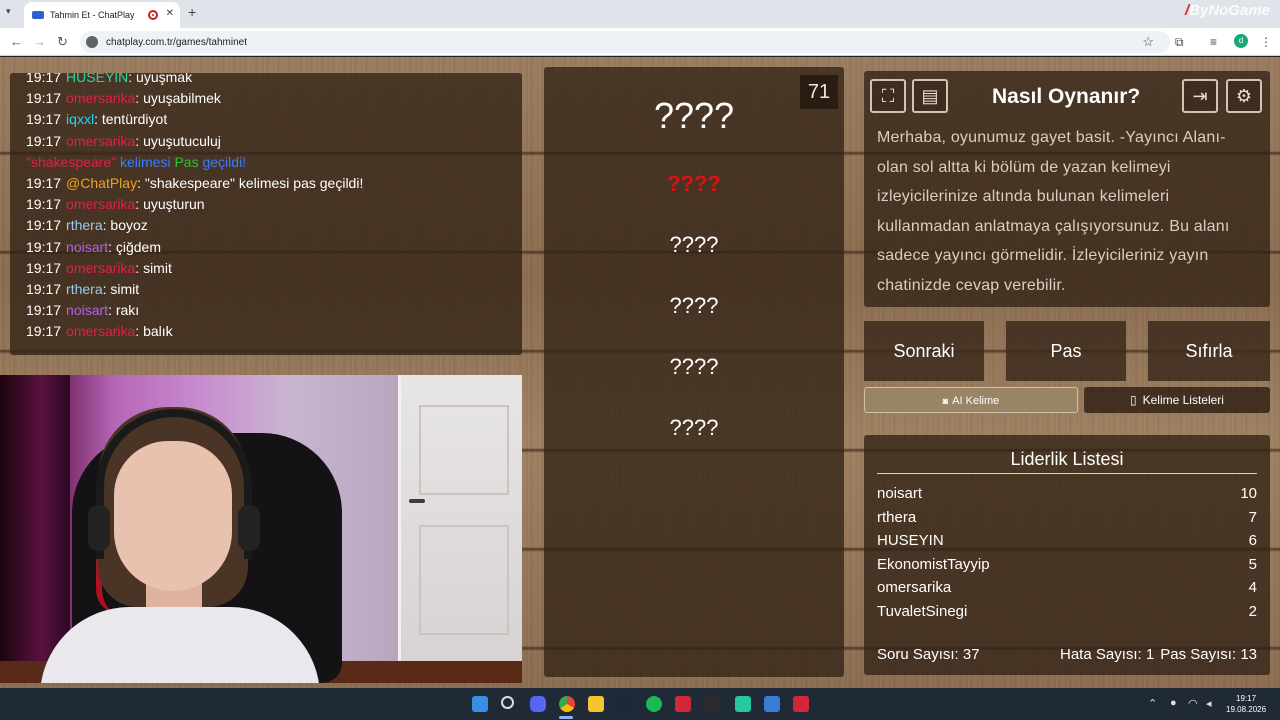 This screenshot has width=1280, height=720. Describe the element at coordinates (1067, 518) in the screenshot. I see `leaderboard-row: rthera 7` at that location.